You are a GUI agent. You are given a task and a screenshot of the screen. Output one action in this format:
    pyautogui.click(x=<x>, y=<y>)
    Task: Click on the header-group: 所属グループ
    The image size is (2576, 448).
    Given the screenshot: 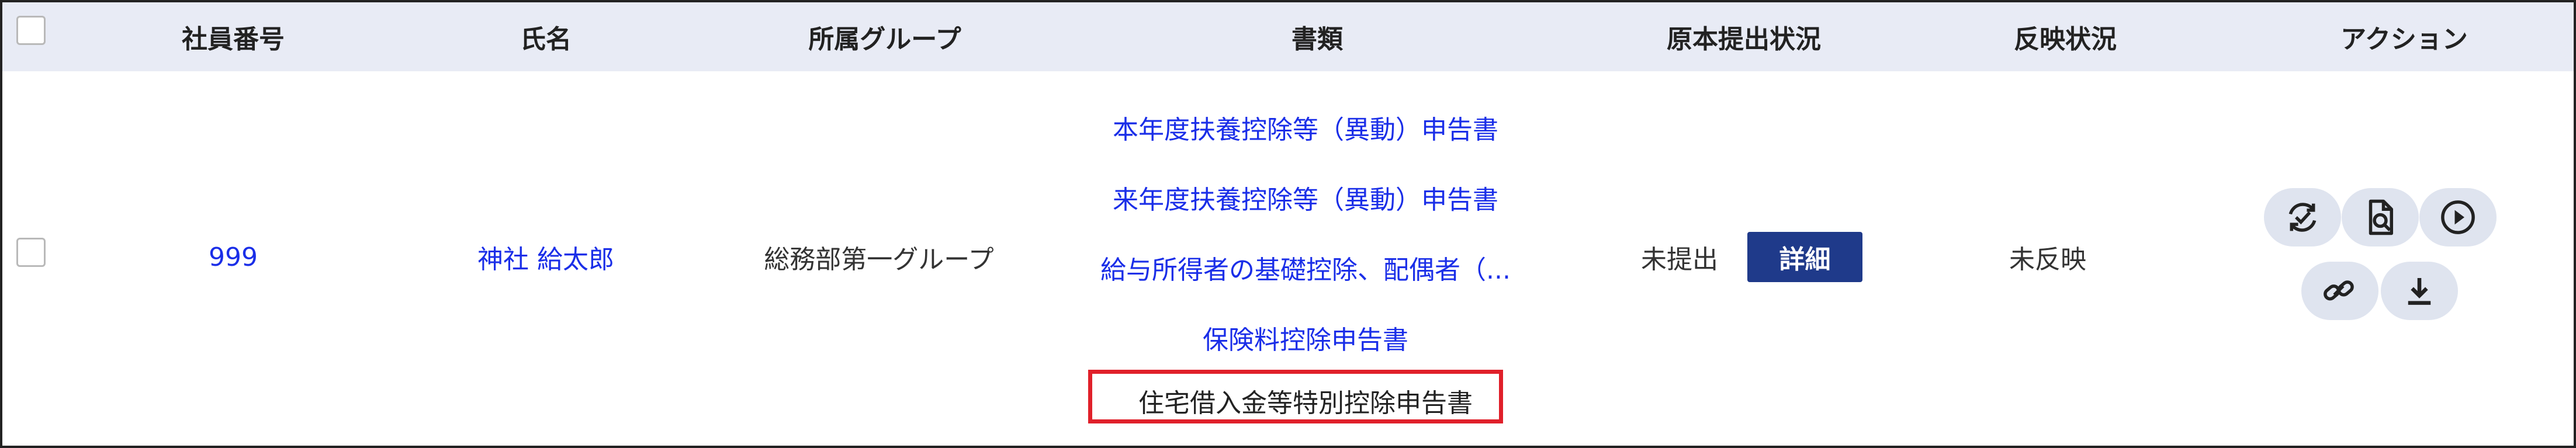 What is the action you would take?
    pyautogui.click(x=885, y=36)
    